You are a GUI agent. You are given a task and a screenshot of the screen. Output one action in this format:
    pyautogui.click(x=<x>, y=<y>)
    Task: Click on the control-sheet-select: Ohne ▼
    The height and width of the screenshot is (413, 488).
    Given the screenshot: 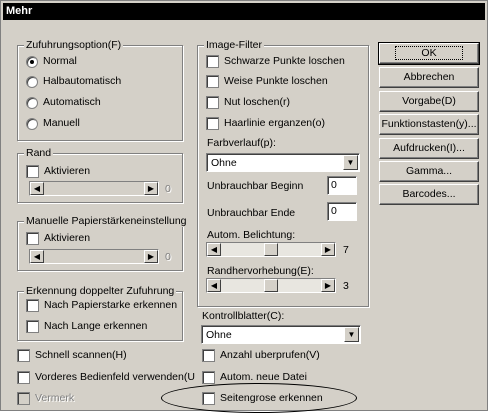 What is the action you would take?
    pyautogui.click(x=281, y=334)
    